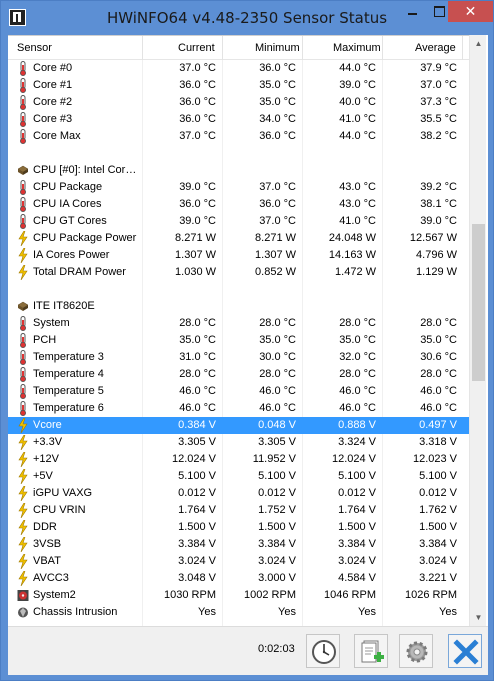 This screenshot has width=494, height=681. Describe the element at coordinates (465, 651) in the screenshot. I see `close-sensors-button` at that location.